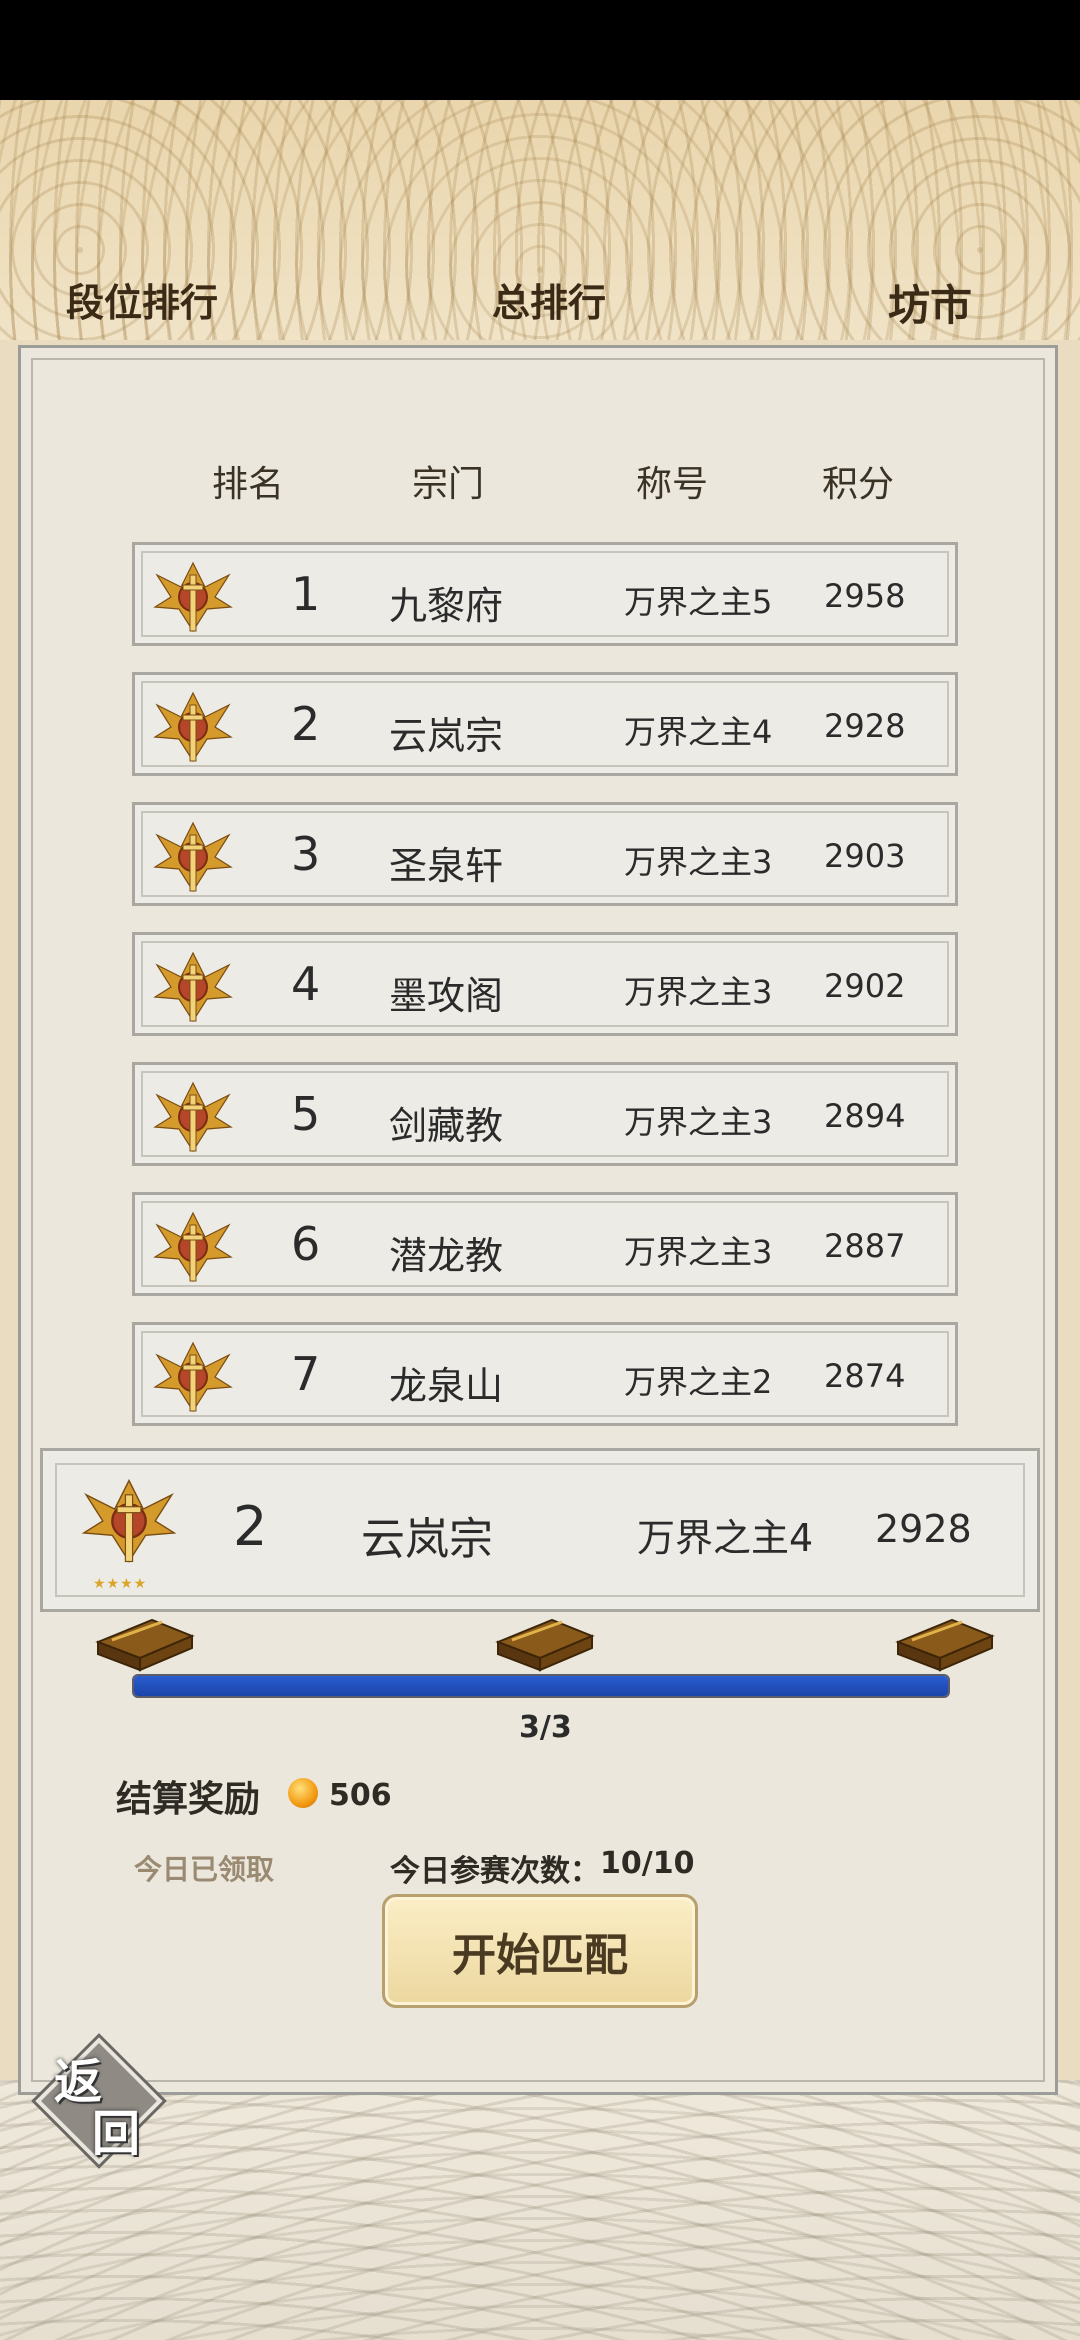 Image resolution: width=1080 pixels, height=2340 pixels. Describe the element at coordinates (306, 594) in the screenshot. I see `row-rank: 1` at that location.